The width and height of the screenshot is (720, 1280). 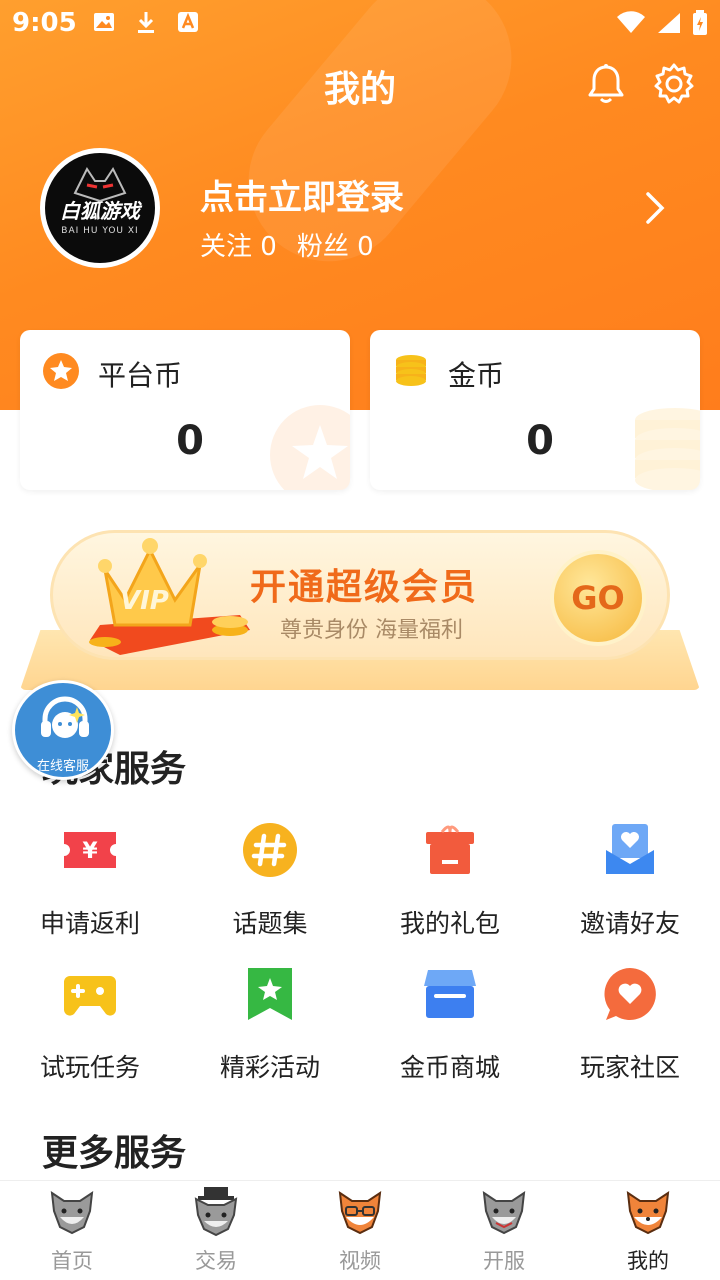 What do you see at coordinates (65, 721) in the screenshot?
I see `headset-icon` at bounding box center [65, 721].